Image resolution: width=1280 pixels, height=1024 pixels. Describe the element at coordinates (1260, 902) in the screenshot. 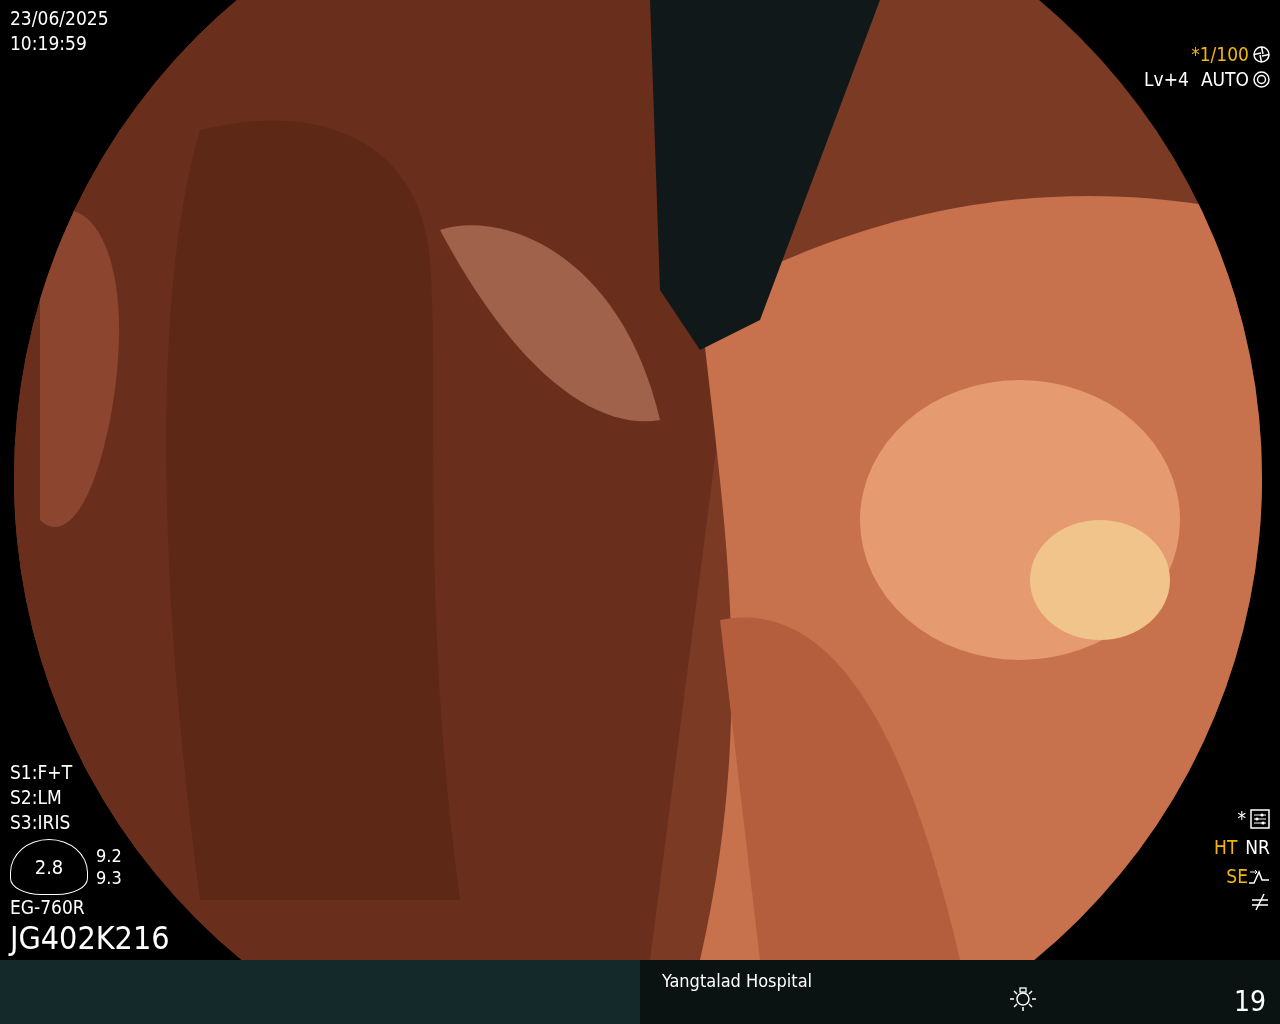

I see `not-equal-icon` at that location.